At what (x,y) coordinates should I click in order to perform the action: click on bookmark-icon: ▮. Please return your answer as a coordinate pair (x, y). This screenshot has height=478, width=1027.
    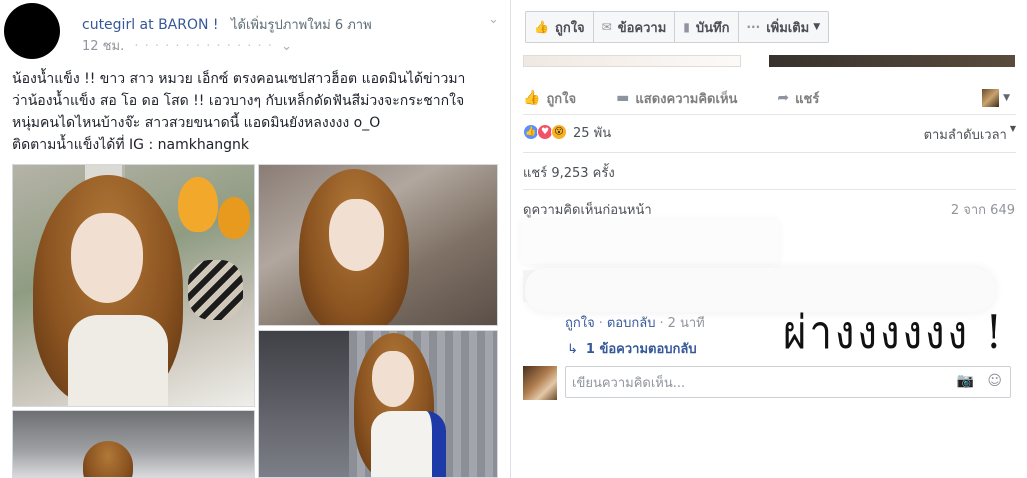
    Looking at the image, I should click on (686, 27).